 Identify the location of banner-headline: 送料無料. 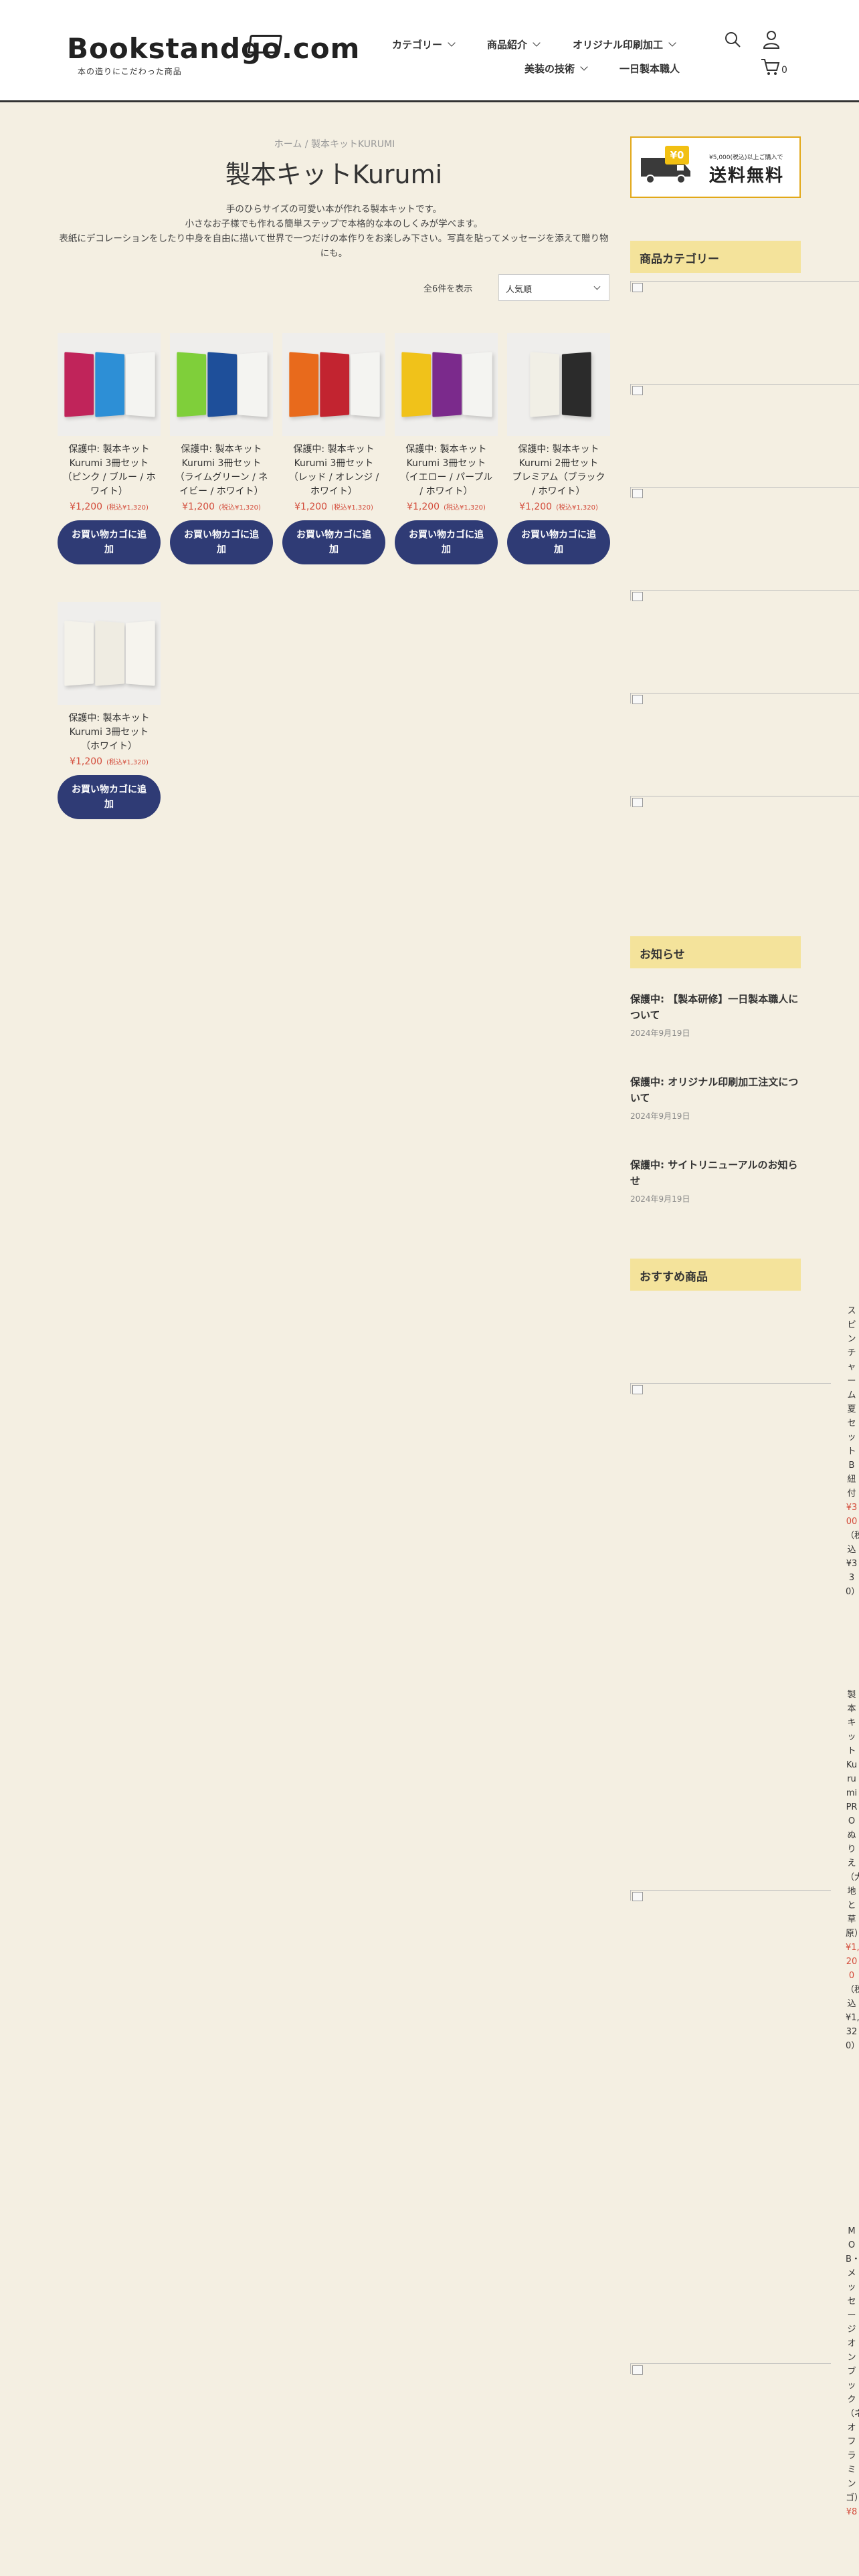
(747, 176).